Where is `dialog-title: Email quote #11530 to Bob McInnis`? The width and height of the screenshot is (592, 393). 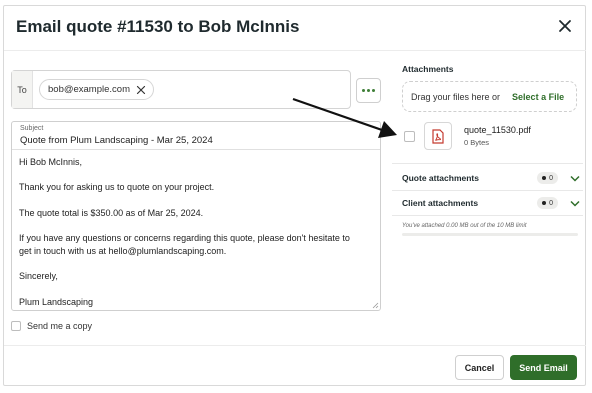 dialog-title: Email quote #11530 to Bob McInnis is located at coordinates (158, 26).